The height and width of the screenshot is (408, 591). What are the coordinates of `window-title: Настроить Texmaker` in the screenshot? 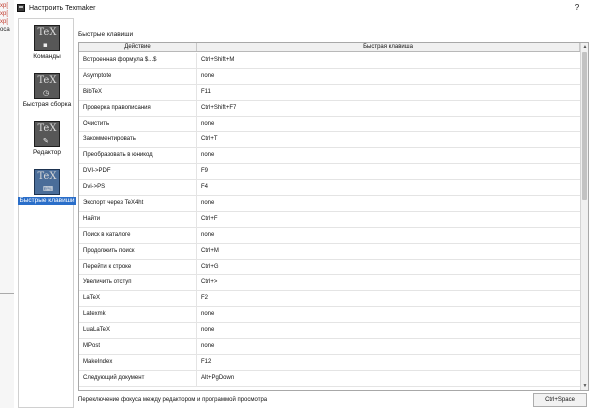 It's located at (62, 8).